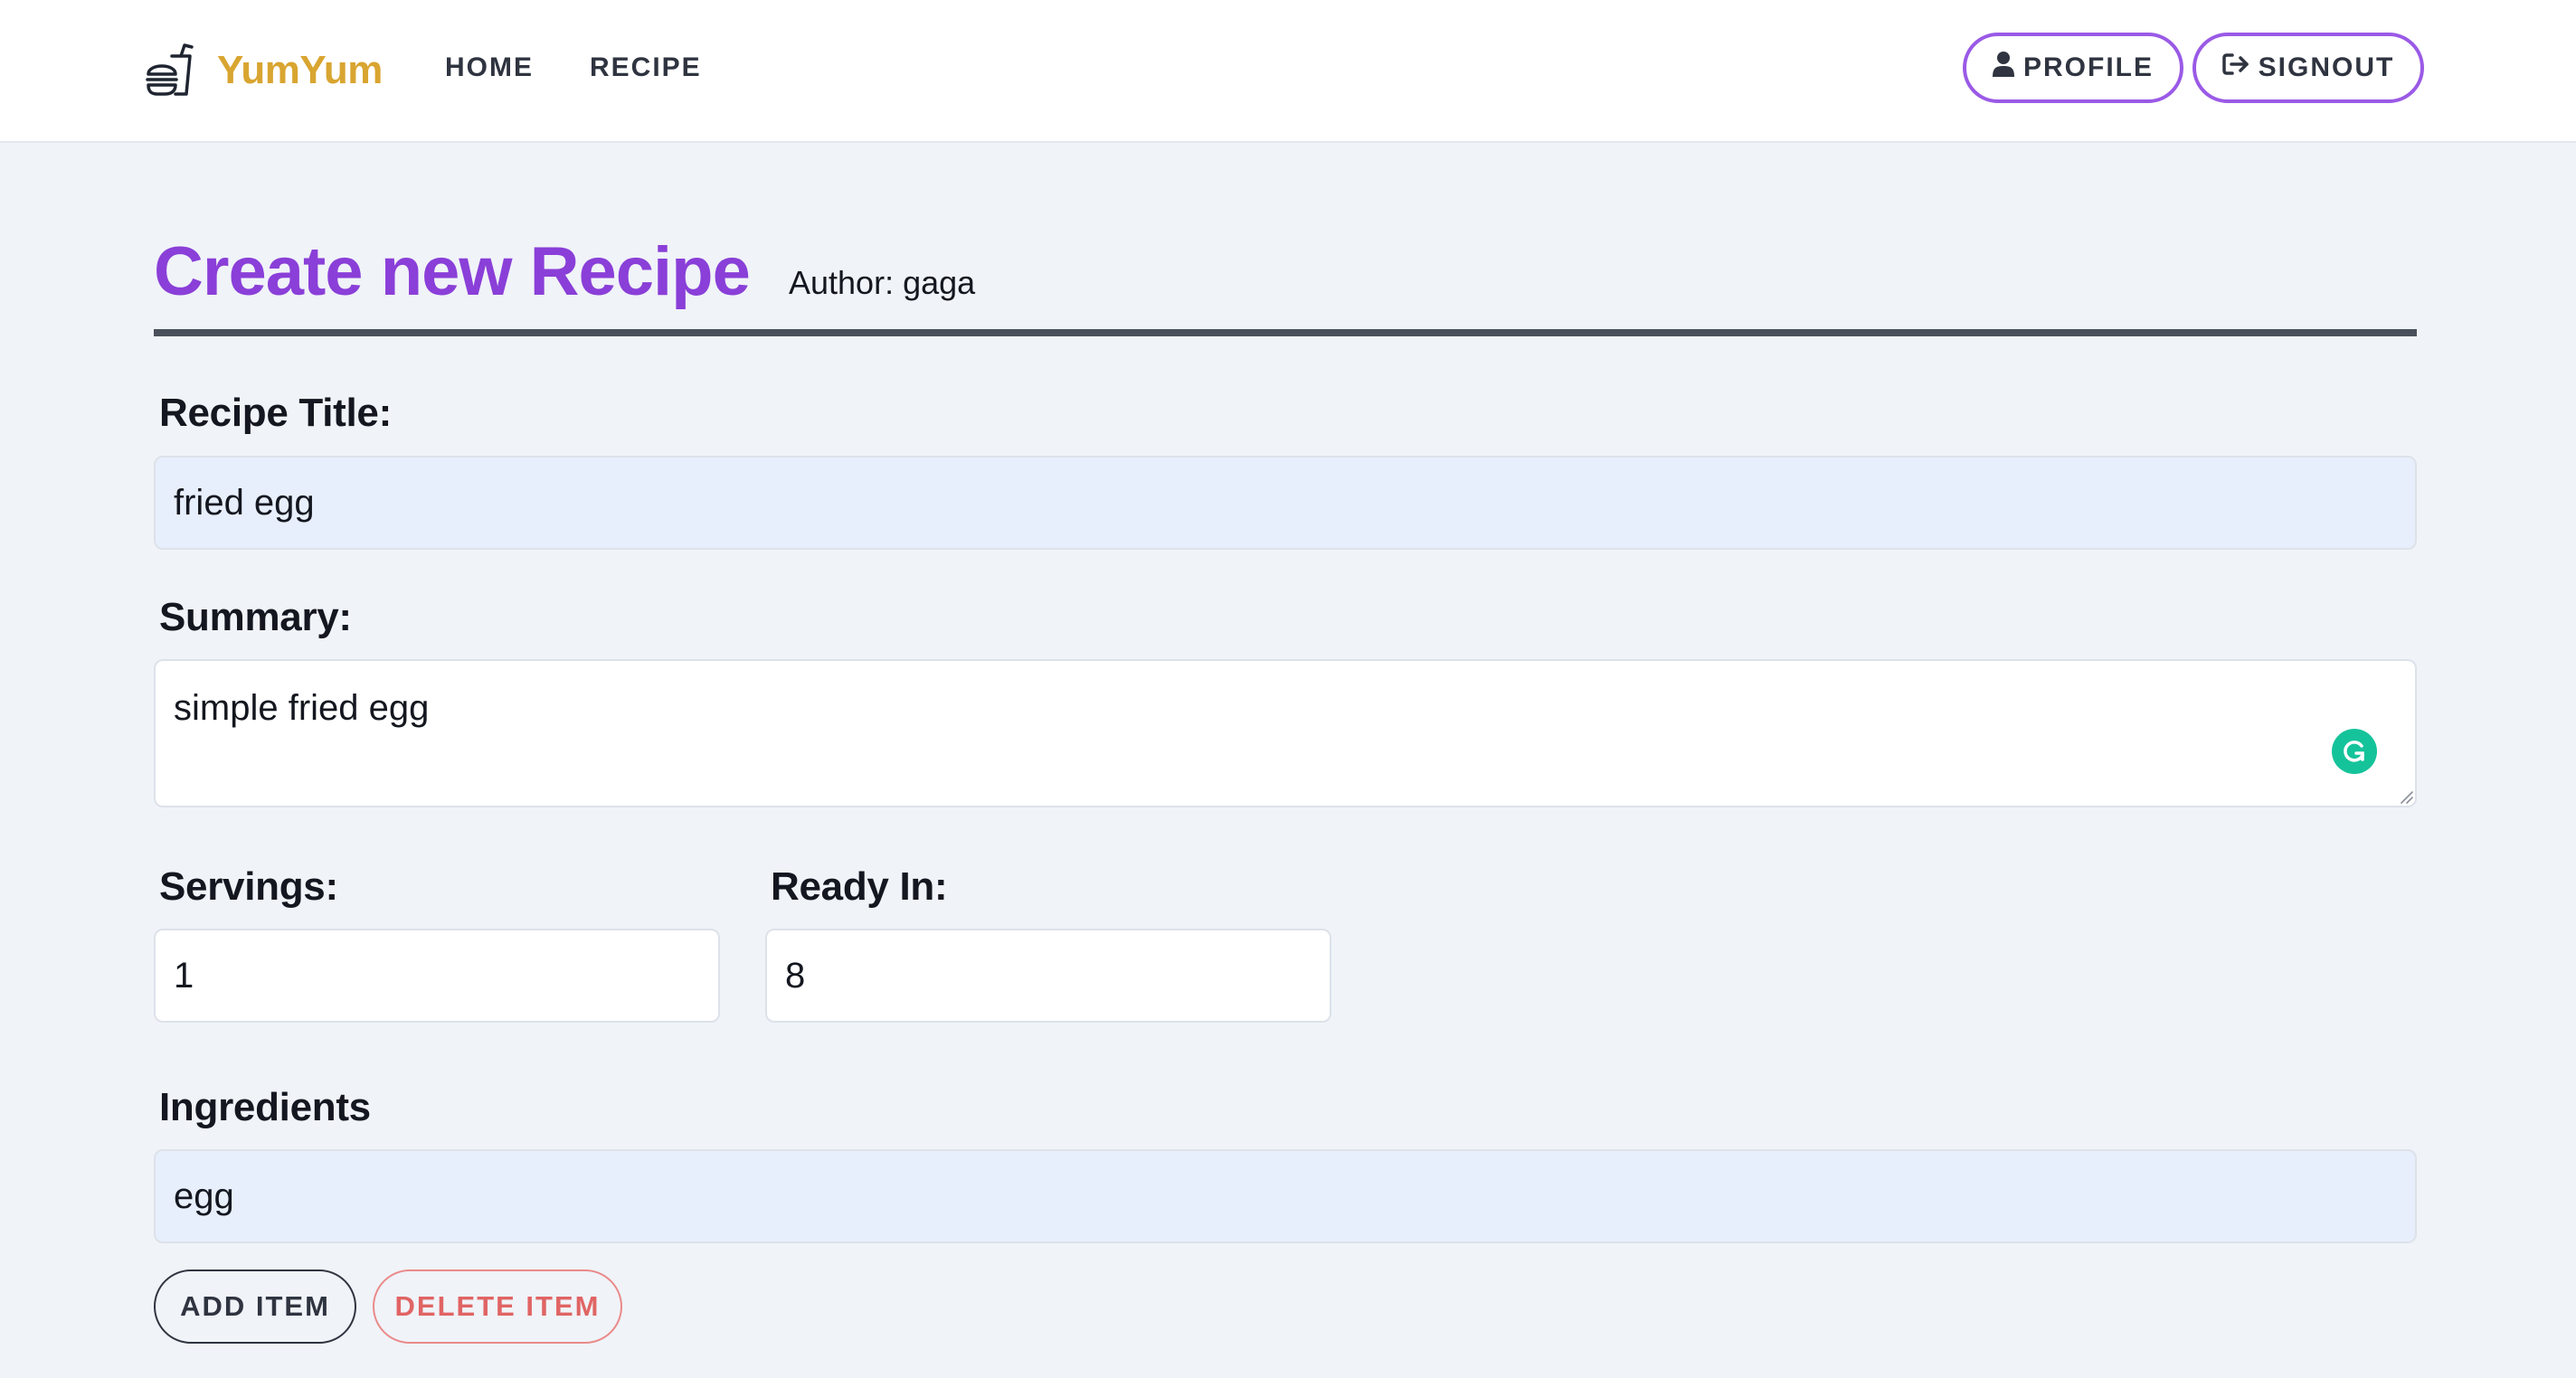 The image size is (2576, 1378). I want to click on brand-name: YumYum, so click(300, 70).